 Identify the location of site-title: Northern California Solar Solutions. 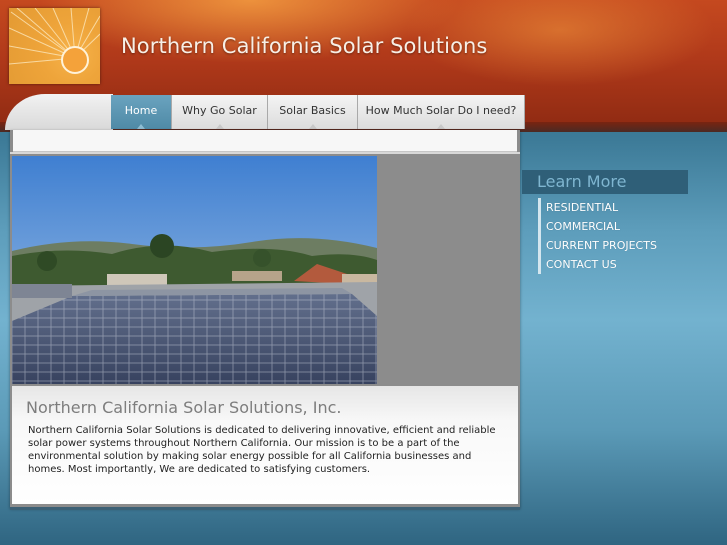
(304, 46).